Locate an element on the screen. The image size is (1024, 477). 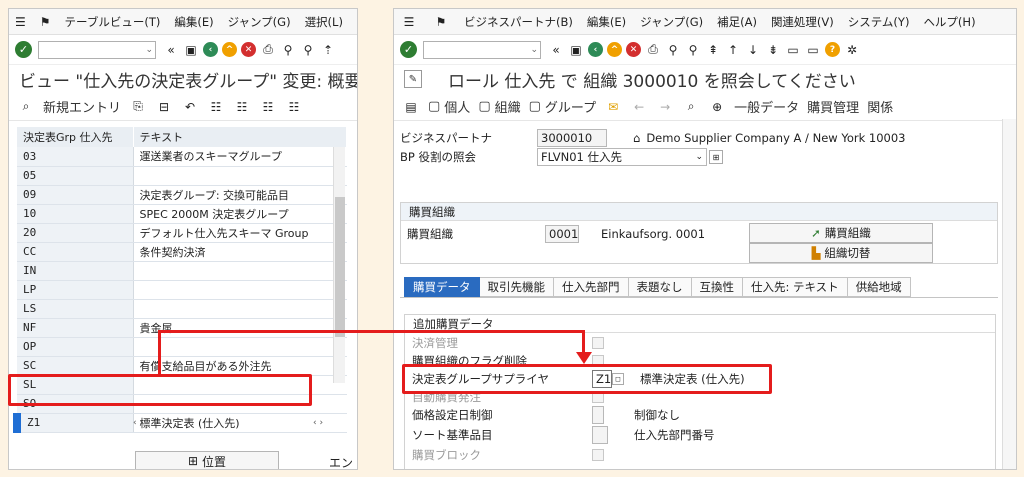
first-page-icon: ⇞ is located at coordinates (713, 50).